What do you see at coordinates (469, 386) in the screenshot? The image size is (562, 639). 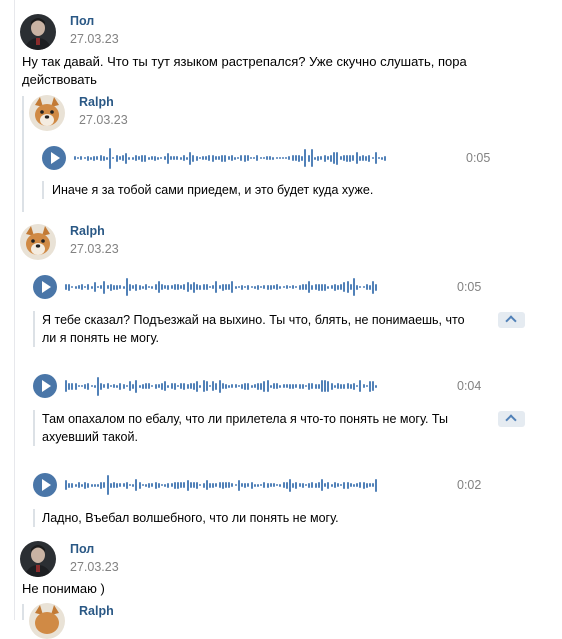 I see `voice-duration: 0:04` at bounding box center [469, 386].